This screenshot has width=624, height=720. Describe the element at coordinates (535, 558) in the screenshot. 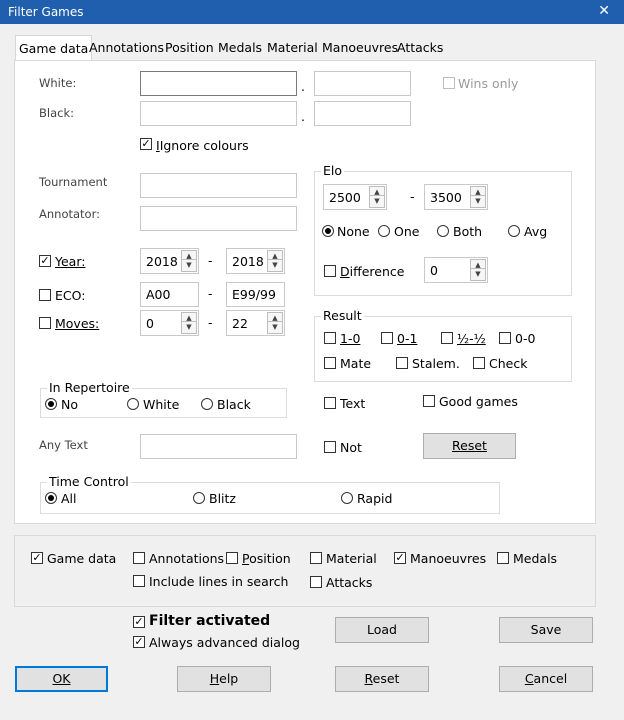

I see `include-medals-label: Medals` at that location.